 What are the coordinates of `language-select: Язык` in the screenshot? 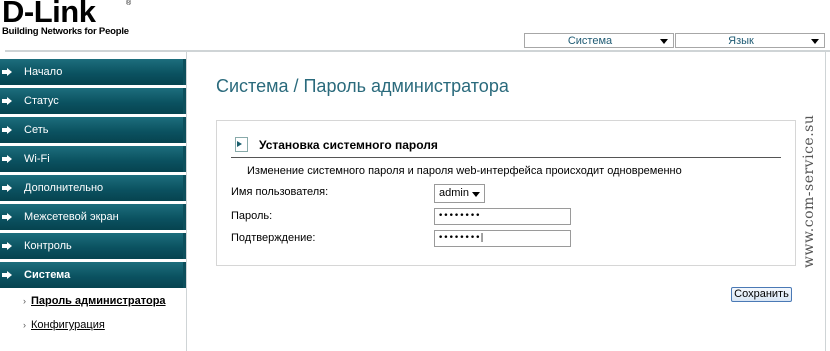 It's located at (750, 40).